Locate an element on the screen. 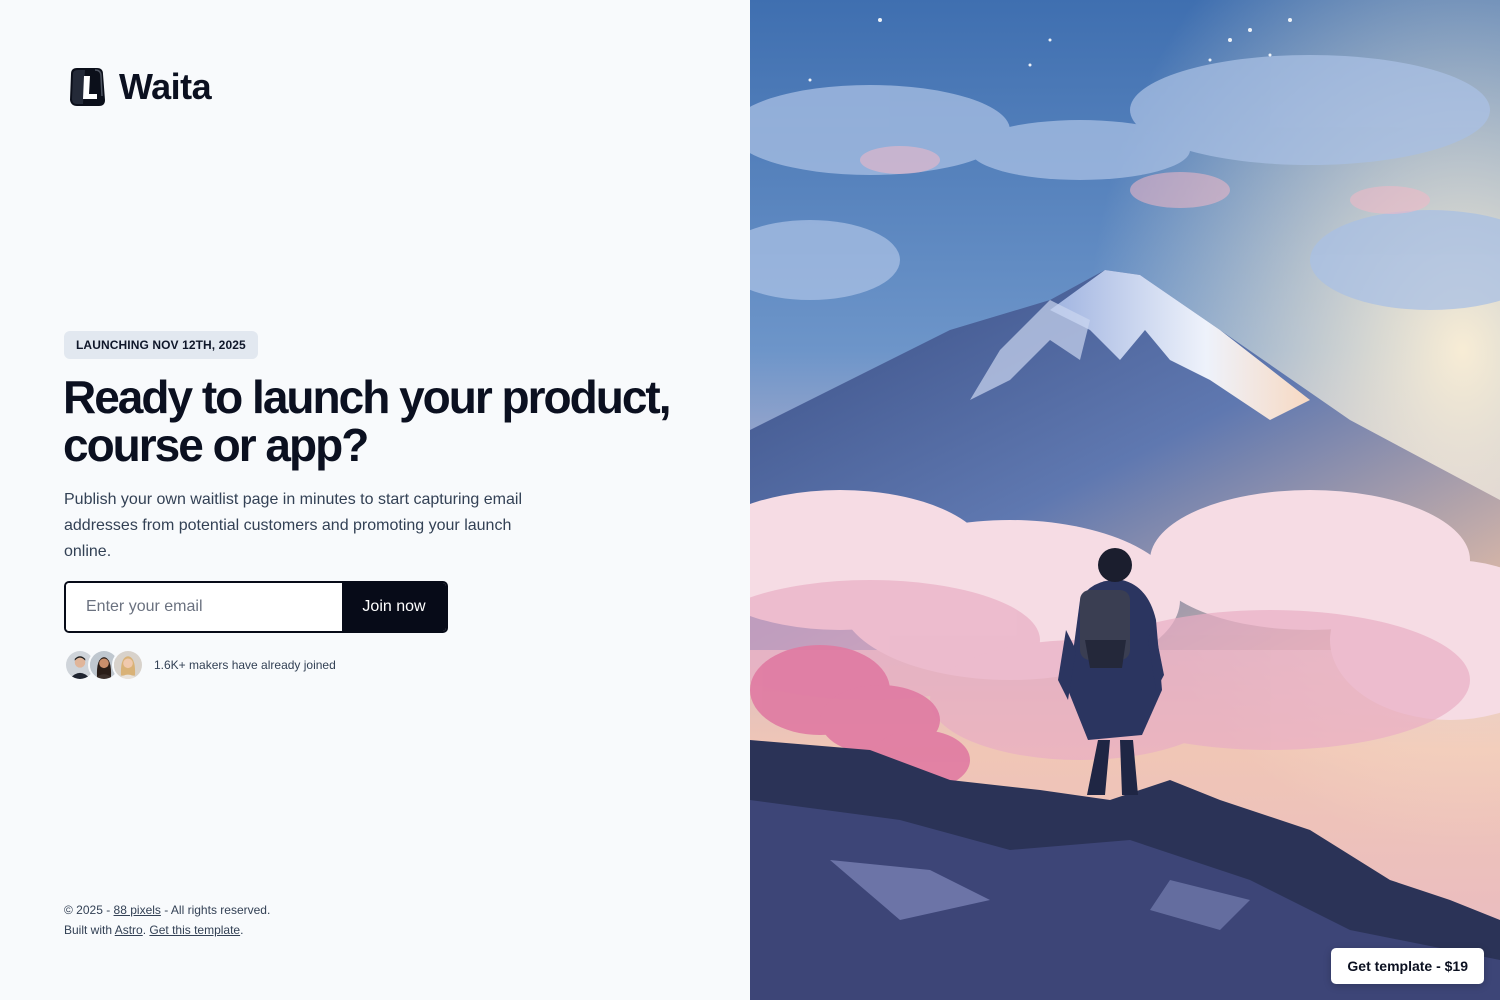 The image size is (1500, 1000). footer-end: . is located at coordinates (242, 930).